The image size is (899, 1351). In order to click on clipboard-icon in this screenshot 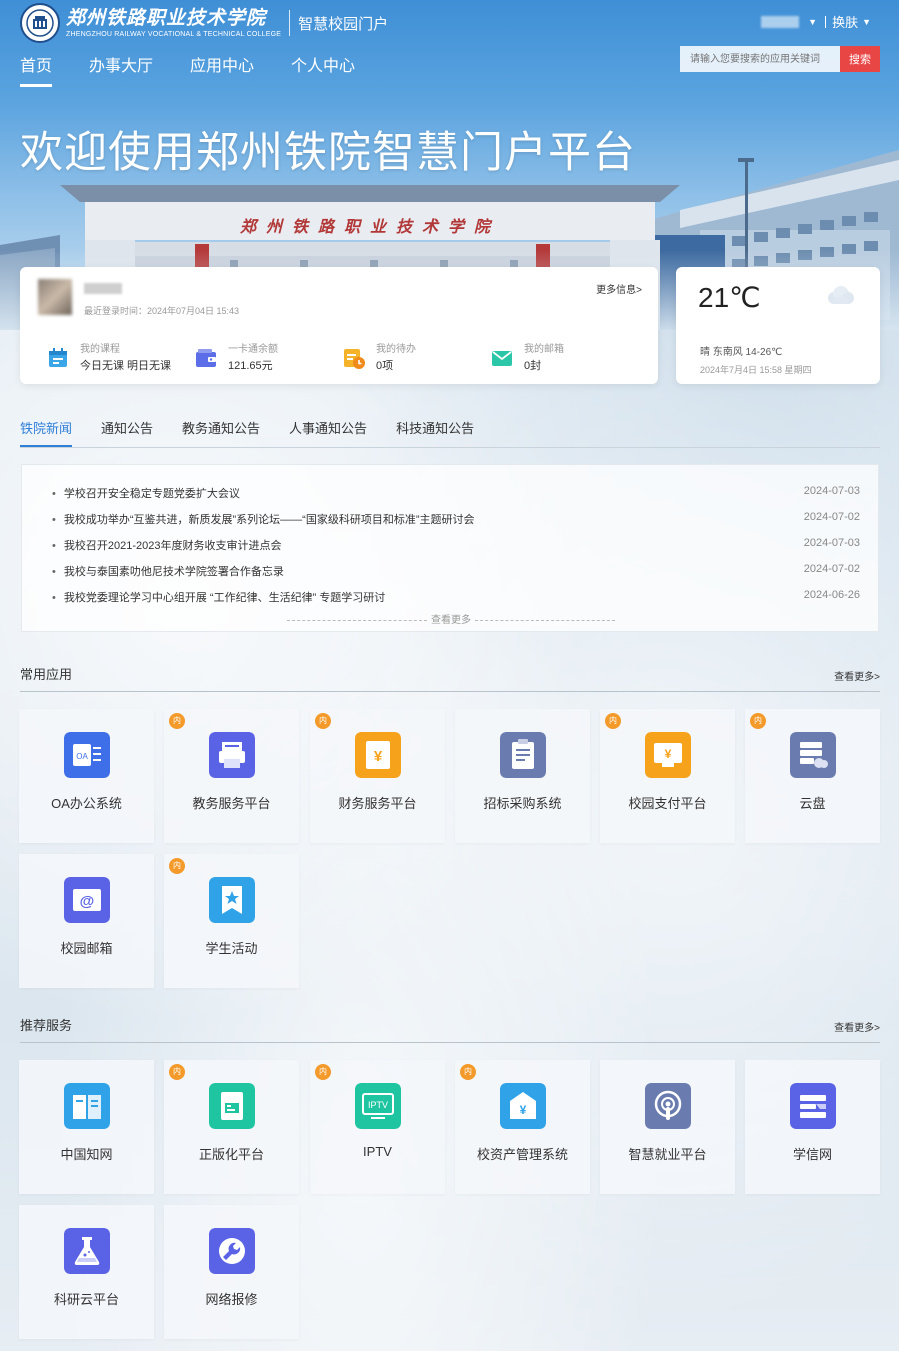, I will do `click(523, 755)`.